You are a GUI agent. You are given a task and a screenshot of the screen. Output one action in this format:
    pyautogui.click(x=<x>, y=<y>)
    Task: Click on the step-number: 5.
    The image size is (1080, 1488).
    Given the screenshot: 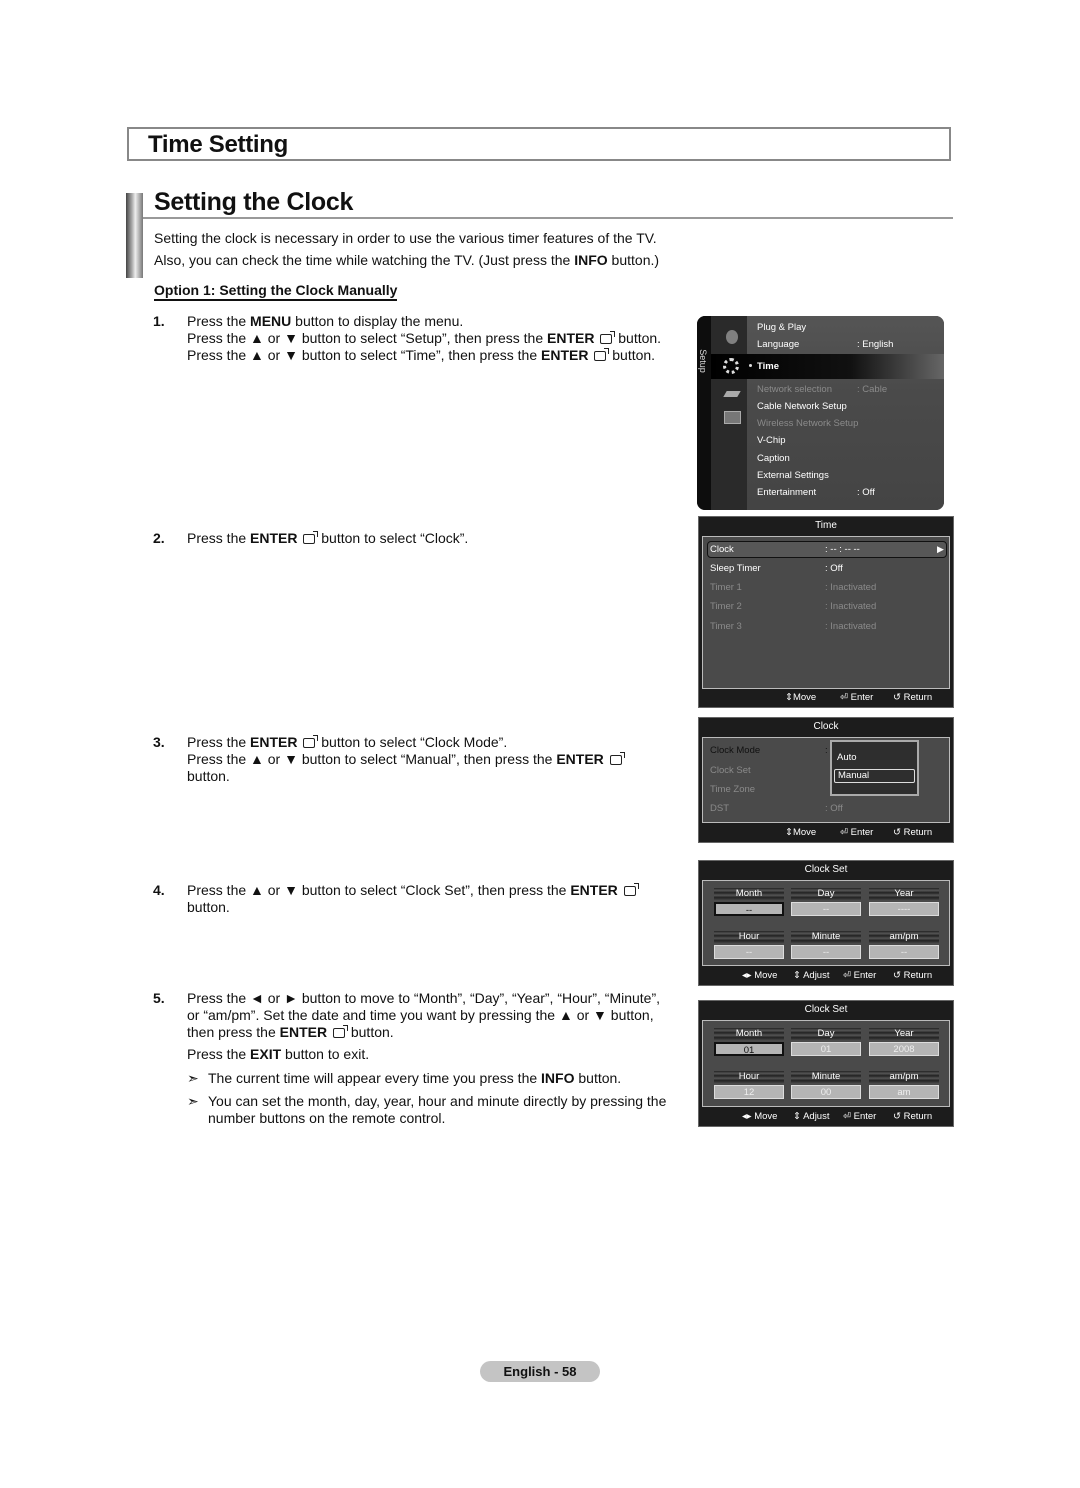 What is the action you would take?
    pyautogui.click(x=159, y=998)
    